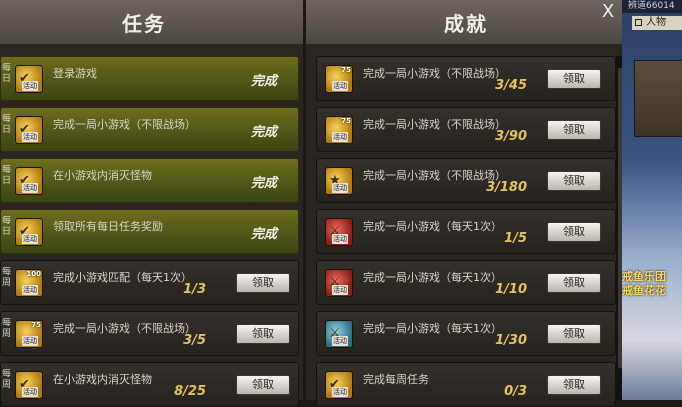 This screenshot has width=682, height=407. Describe the element at coordinates (608, 12) in the screenshot. I see `close-button: X` at that location.